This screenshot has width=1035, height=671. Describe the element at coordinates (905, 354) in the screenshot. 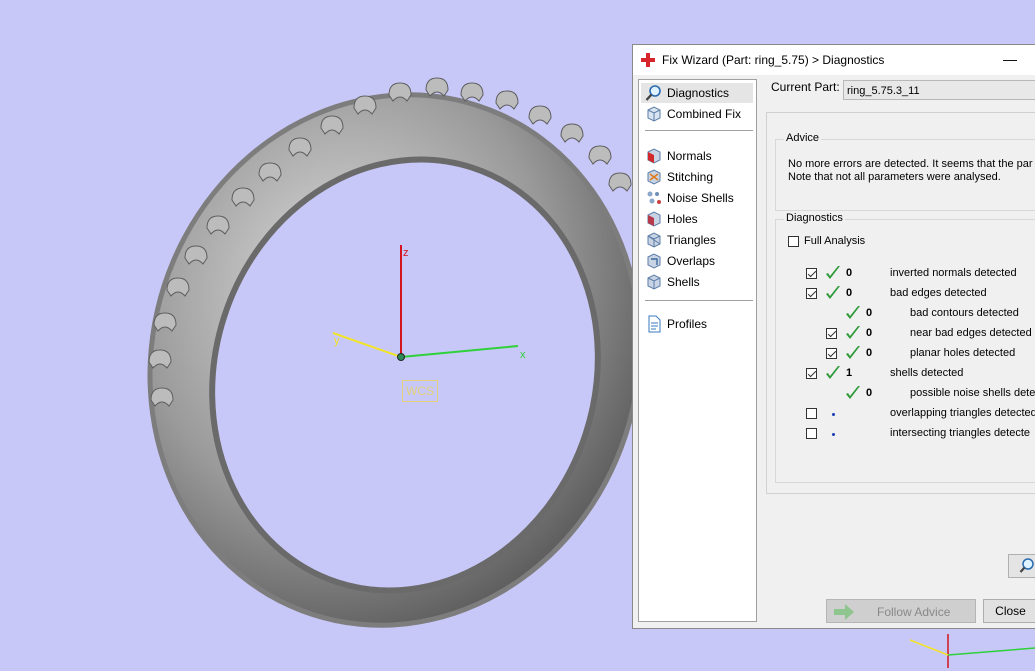

I see `diagnostic-row: 0 planar holes detected` at that location.